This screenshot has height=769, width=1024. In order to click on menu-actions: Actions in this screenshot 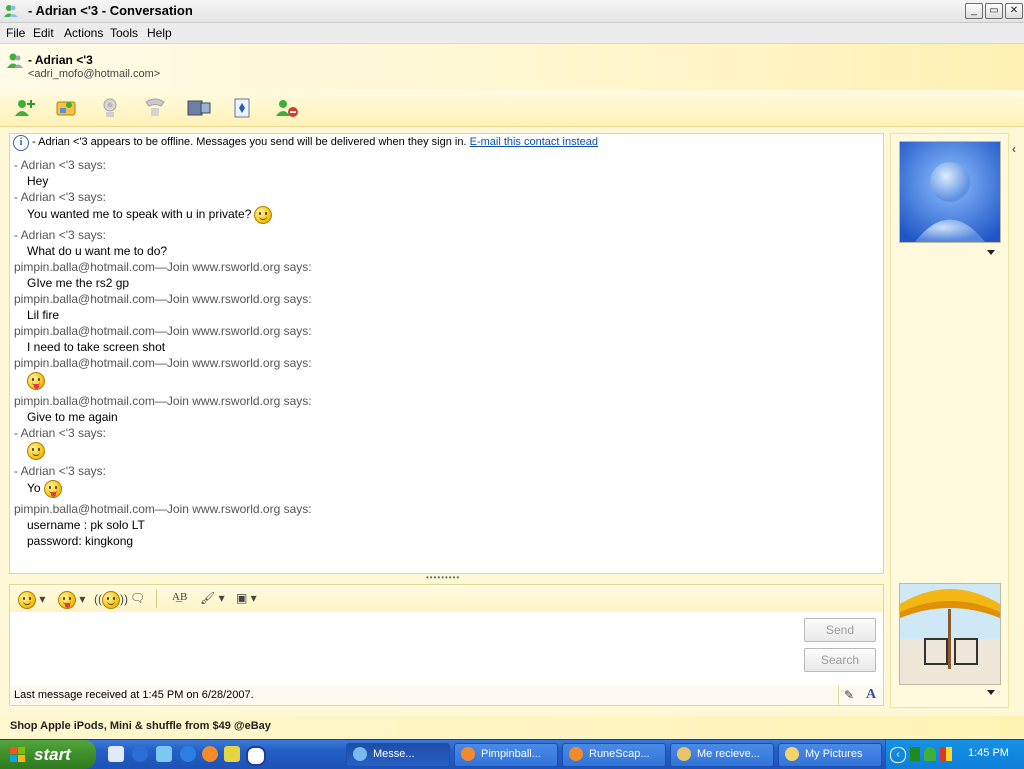, I will do `click(83, 33)`.